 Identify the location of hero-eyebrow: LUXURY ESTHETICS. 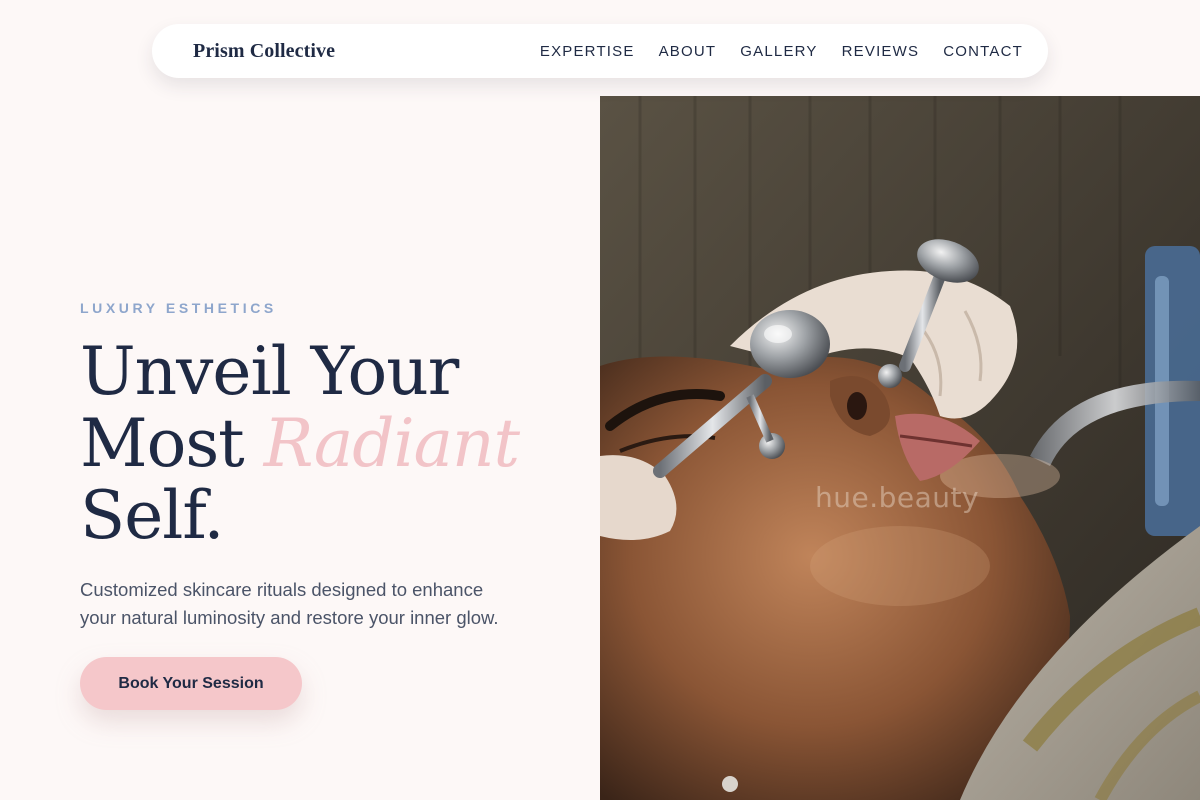
(178, 308).